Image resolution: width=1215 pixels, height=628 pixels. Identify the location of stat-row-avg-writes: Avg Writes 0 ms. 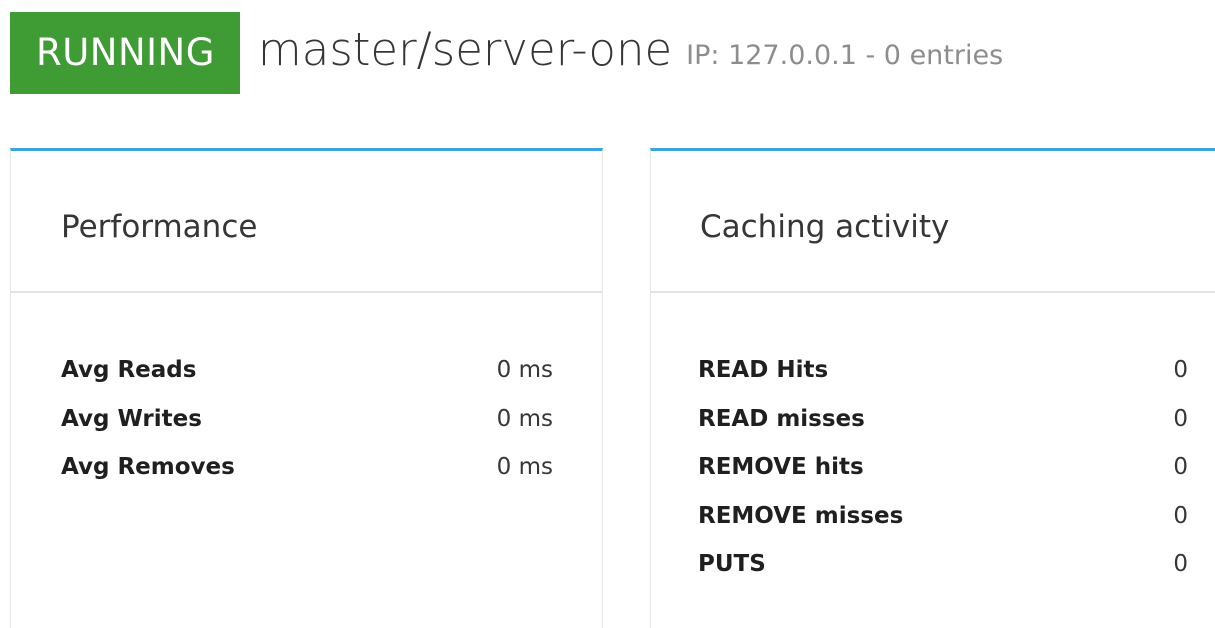
(307, 428).